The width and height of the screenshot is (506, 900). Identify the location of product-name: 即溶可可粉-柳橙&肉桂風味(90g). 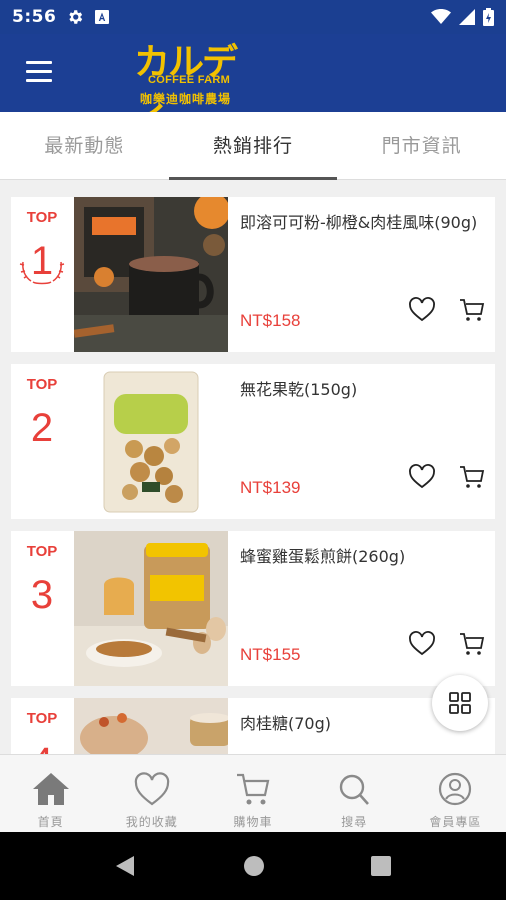
(360, 222).